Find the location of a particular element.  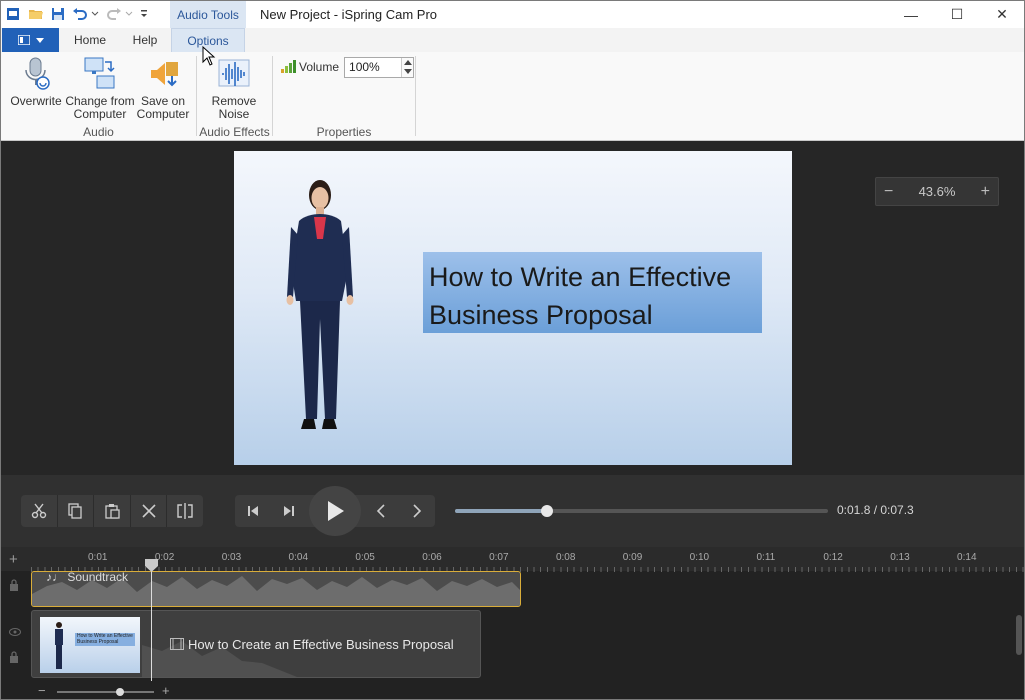

soundtrack-clip: ♪♩ Soundtrack is located at coordinates (276, 589).